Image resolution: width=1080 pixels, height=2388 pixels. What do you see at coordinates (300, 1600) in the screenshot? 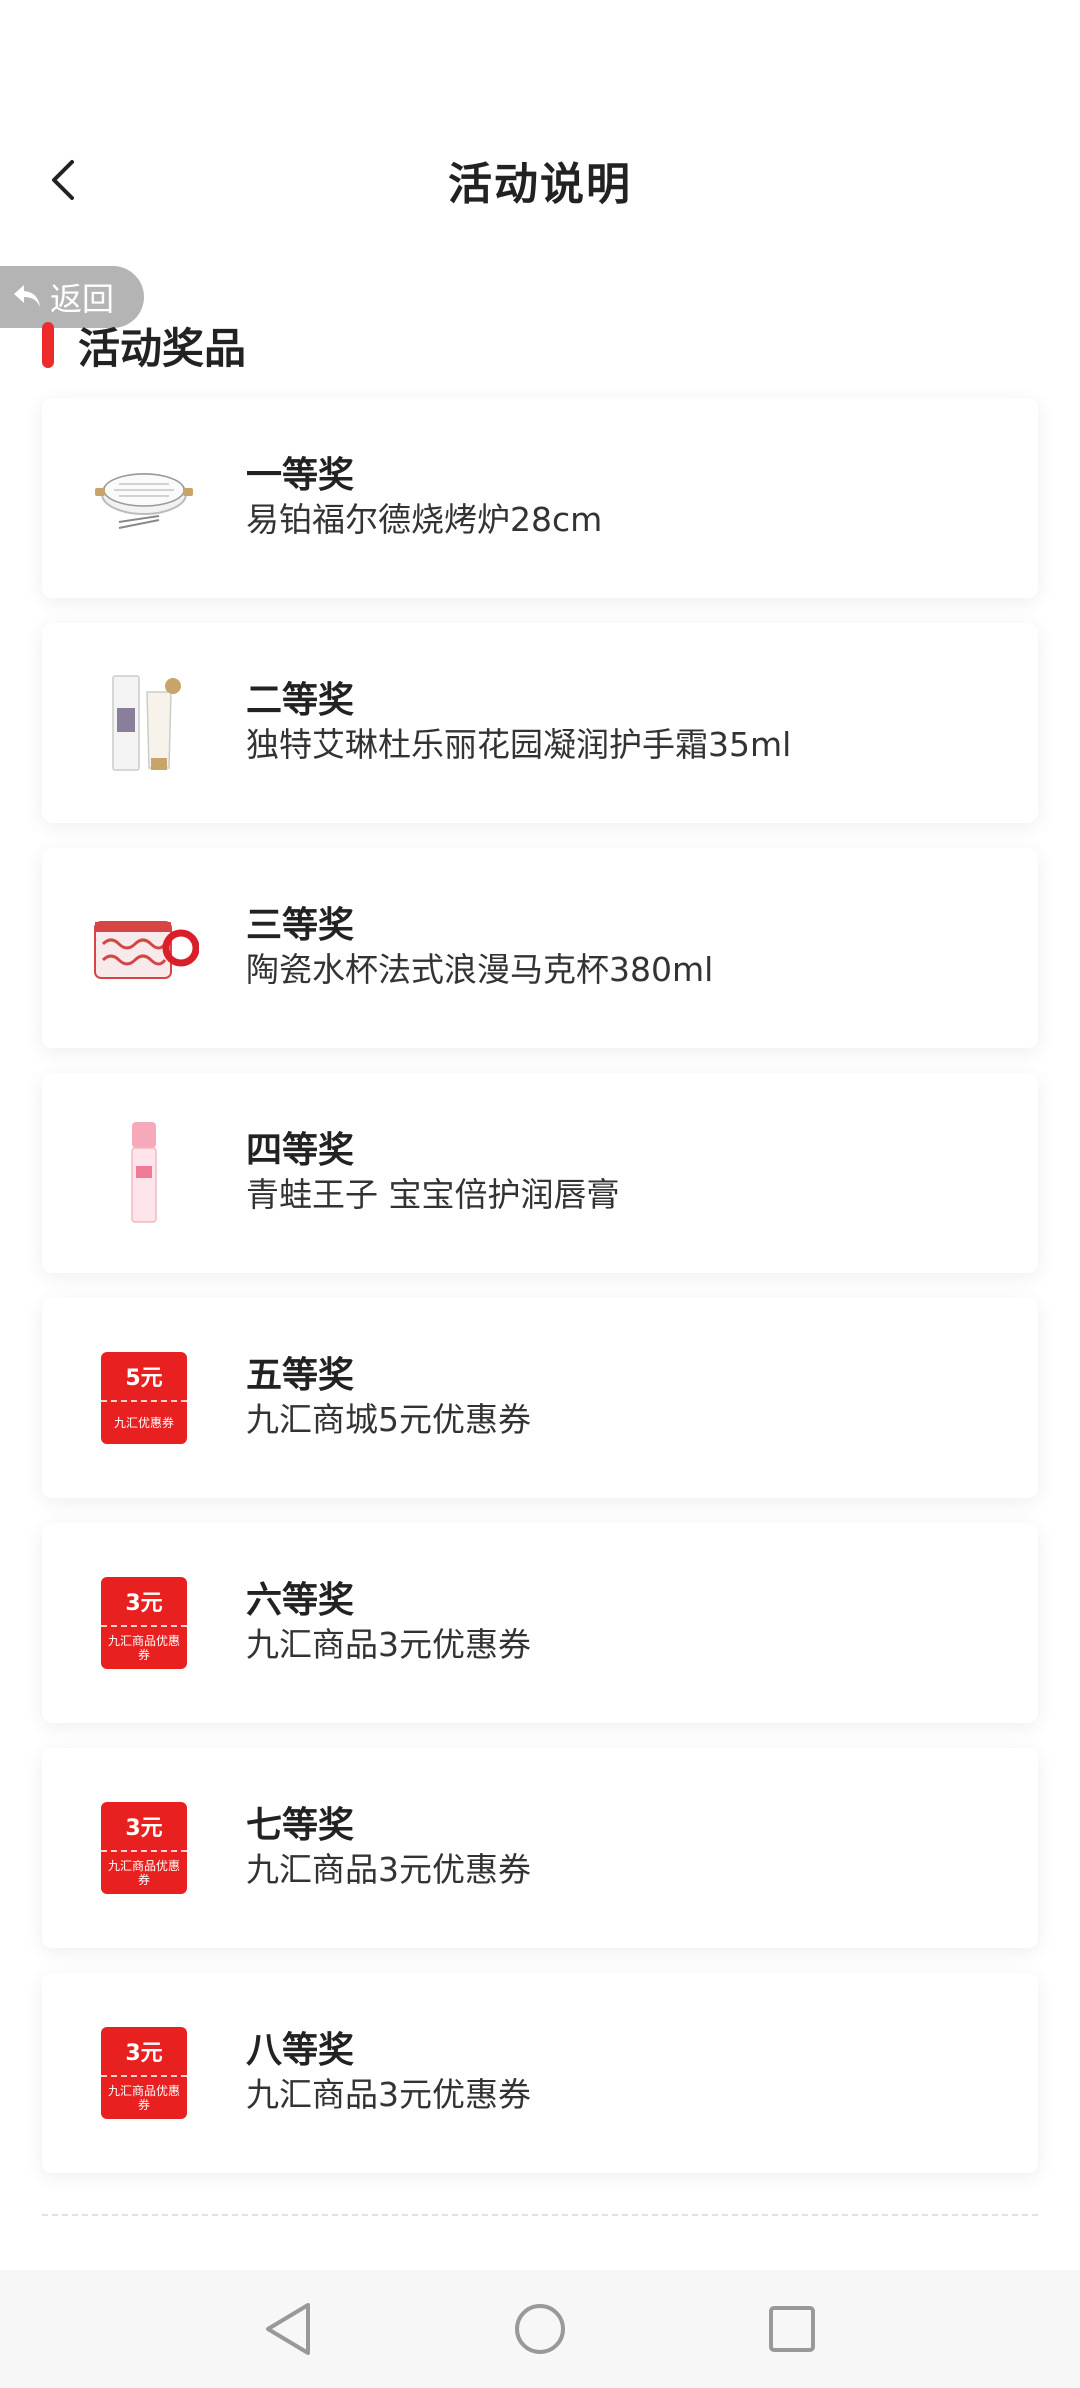
I see `prize-level: 六等奖` at bounding box center [300, 1600].